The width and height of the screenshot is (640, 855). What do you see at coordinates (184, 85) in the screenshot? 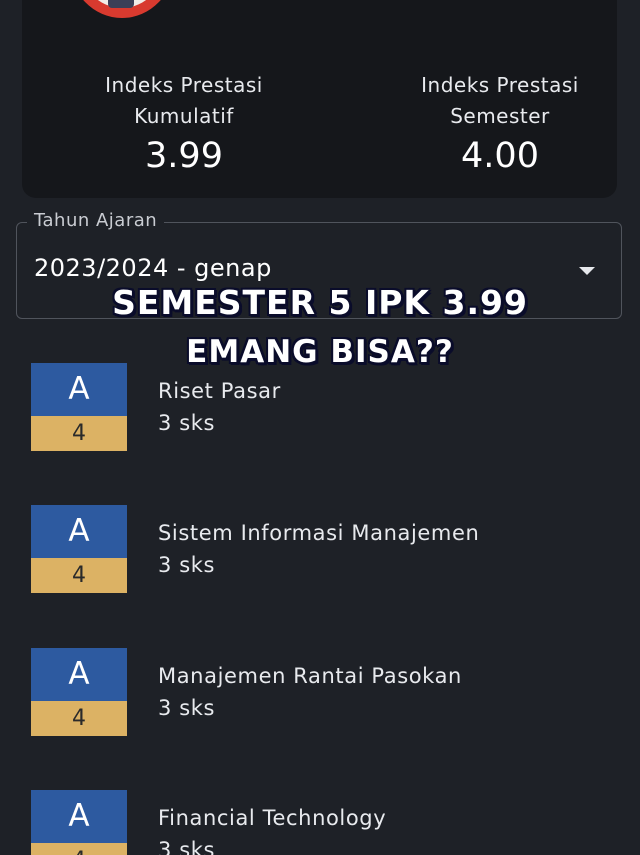
I see `ip-kumulatif-label-line1: Indeks Prestasi` at bounding box center [184, 85].